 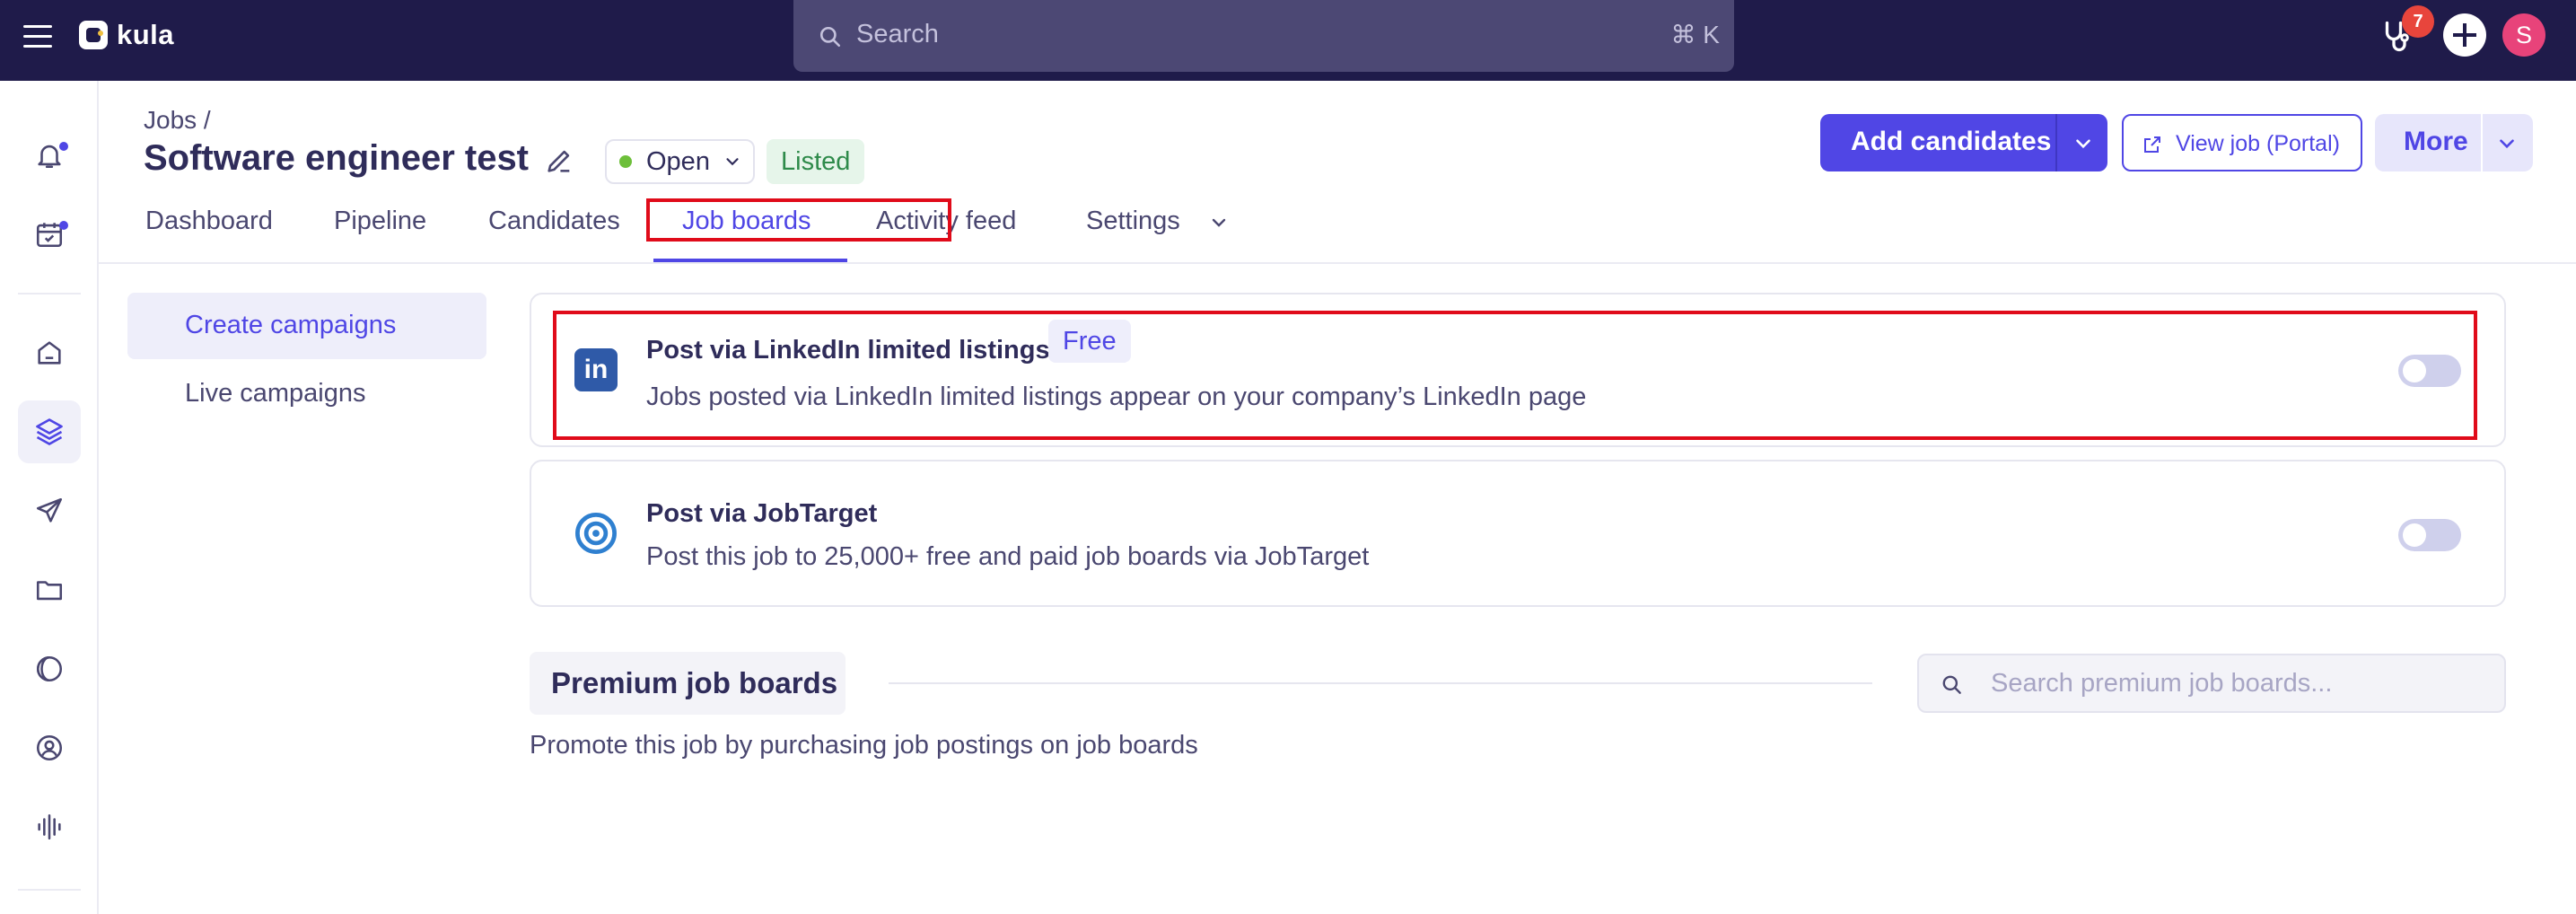 What do you see at coordinates (2258, 143) in the screenshot?
I see `view-job-label: View job (Portal)` at bounding box center [2258, 143].